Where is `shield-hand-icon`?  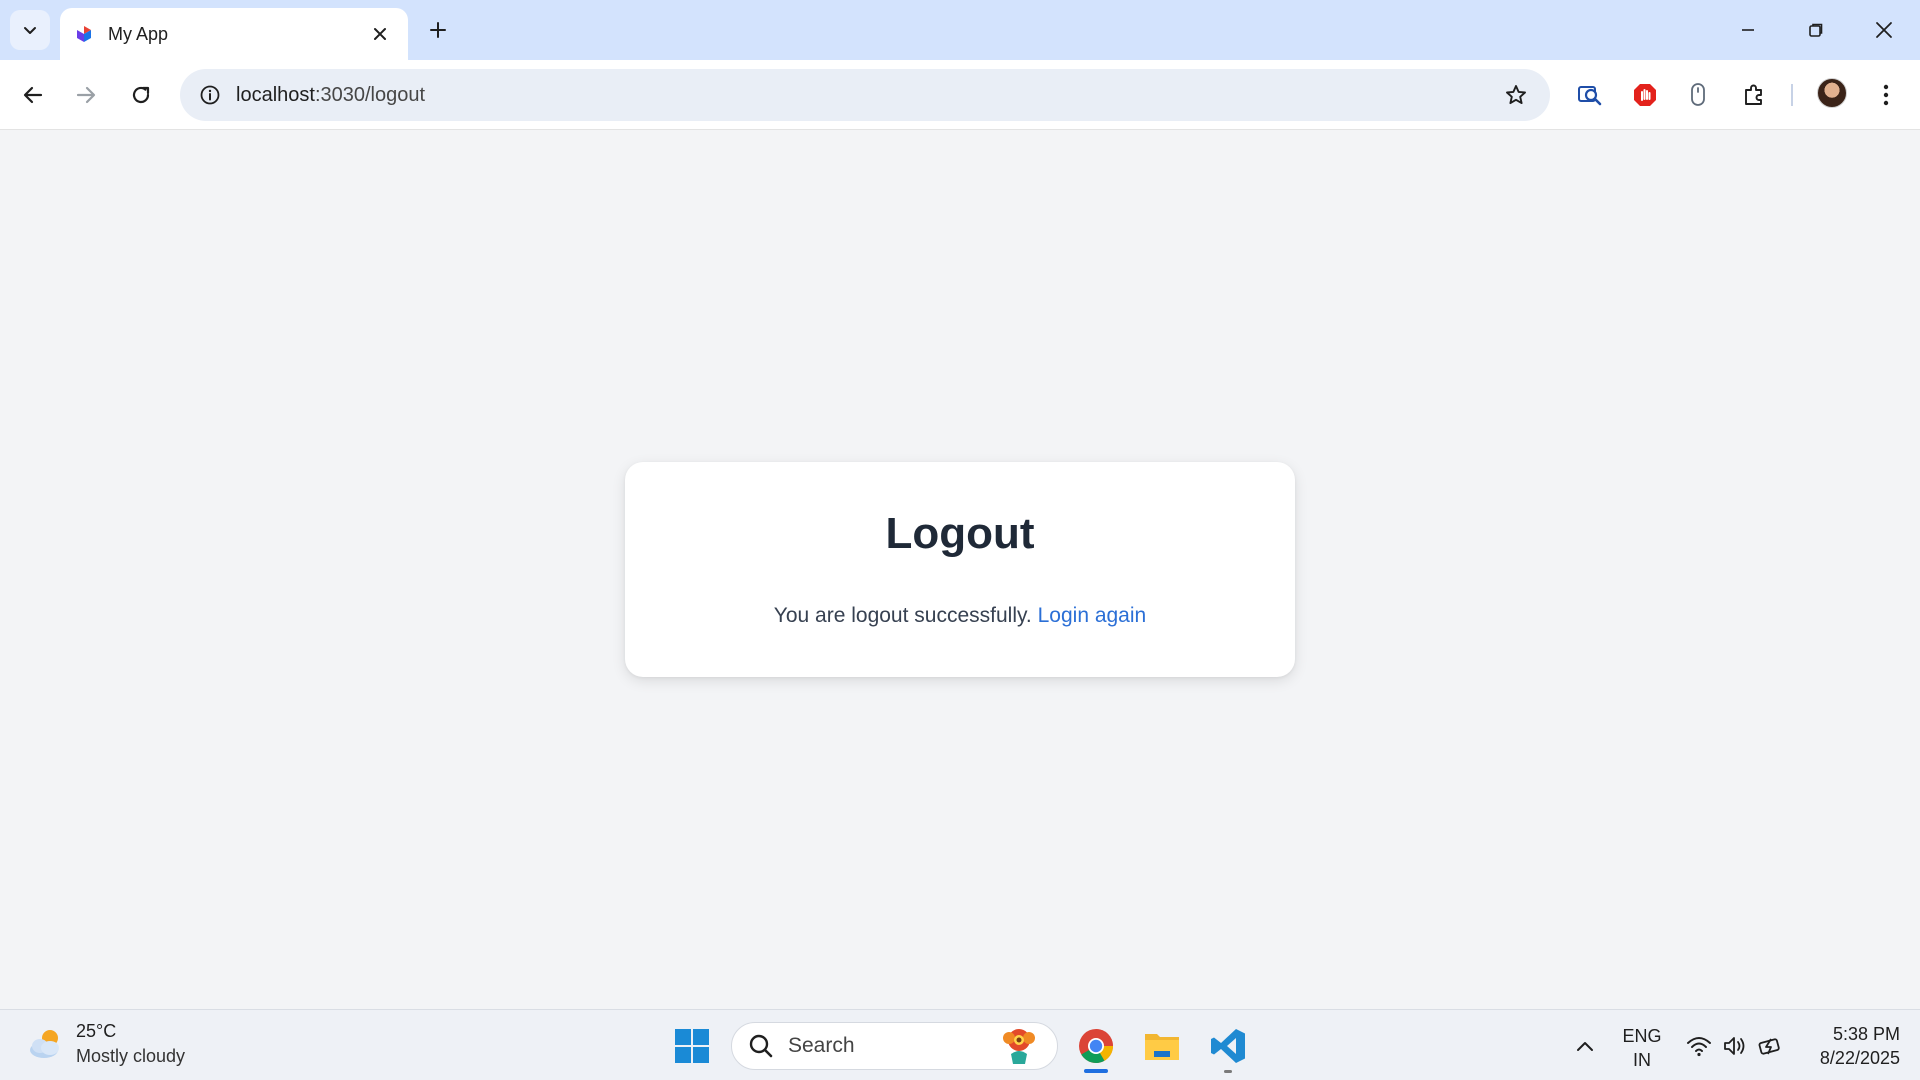 shield-hand-icon is located at coordinates (1645, 95).